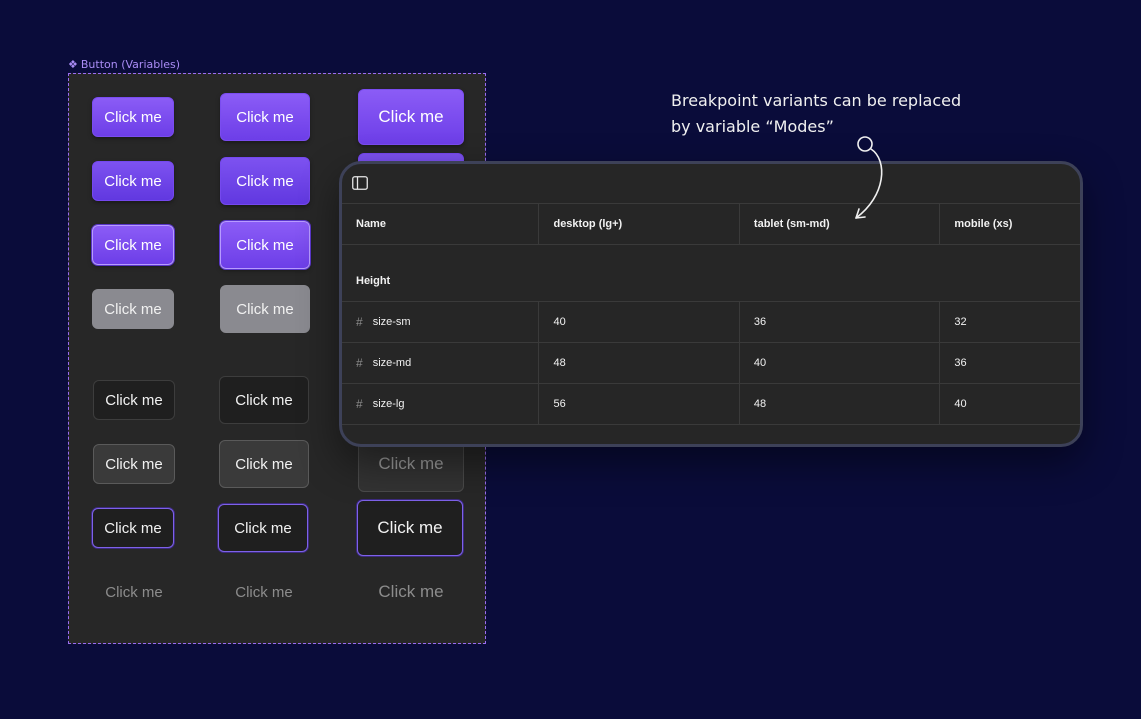 This screenshot has width=1141, height=719. What do you see at coordinates (134, 400) in the screenshot?
I see `button-secondary-sm: Click me` at bounding box center [134, 400].